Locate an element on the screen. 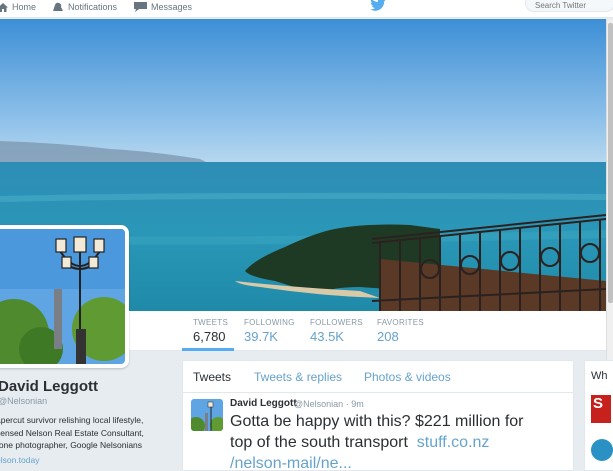 This screenshot has width=613, height=471. suggestion-avatar: S is located at coordinates (601, 409).